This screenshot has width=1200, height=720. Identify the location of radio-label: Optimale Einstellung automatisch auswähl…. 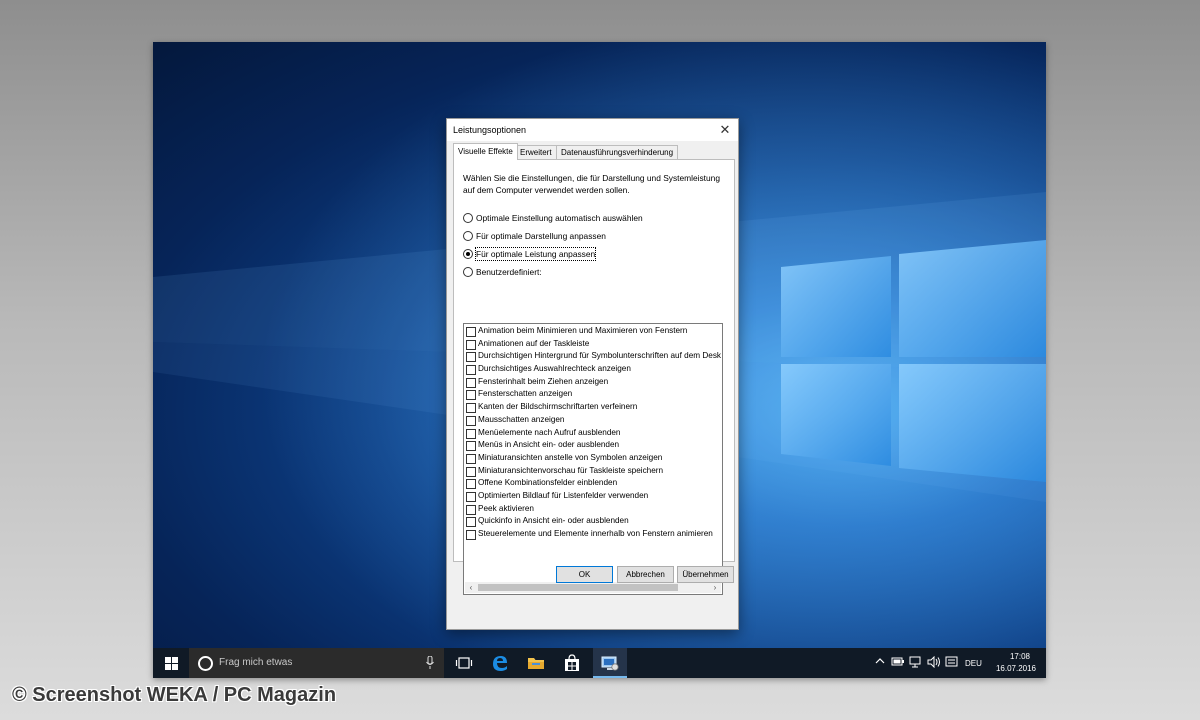
(559, 218).